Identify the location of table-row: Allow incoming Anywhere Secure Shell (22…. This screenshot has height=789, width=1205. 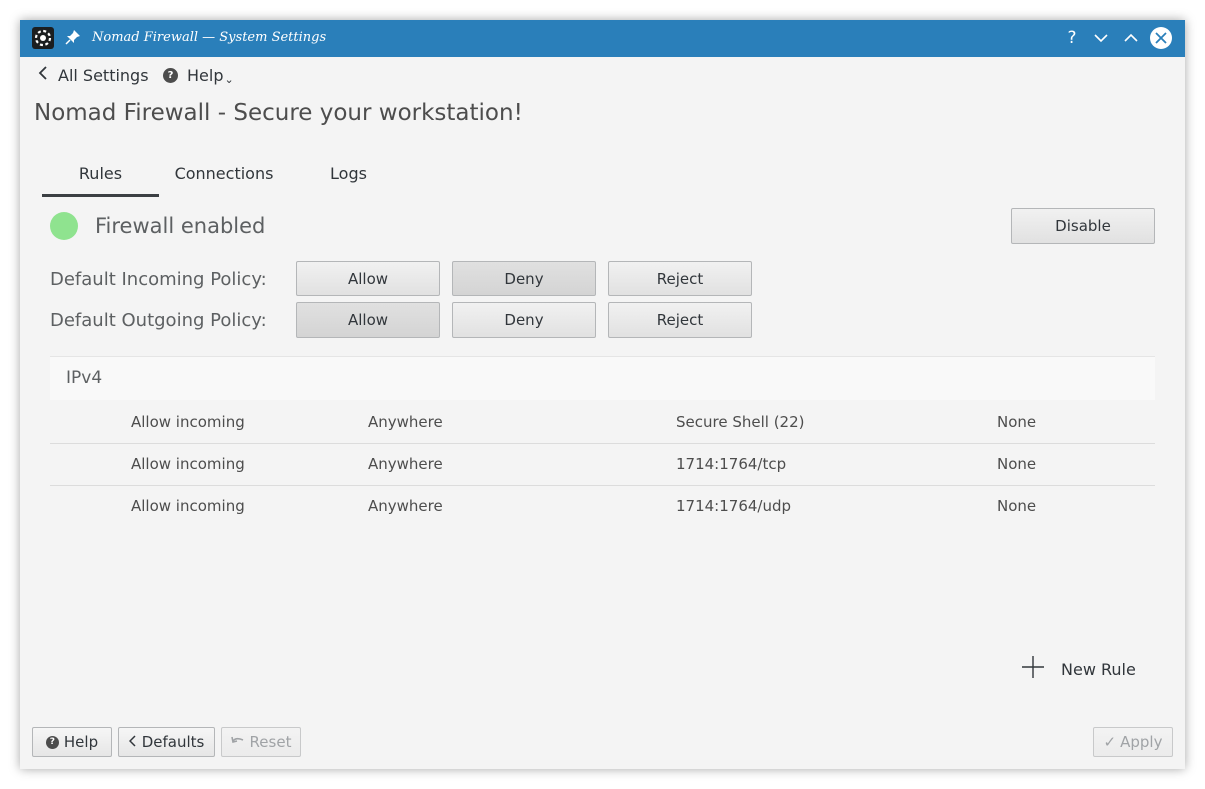
(602, 422).